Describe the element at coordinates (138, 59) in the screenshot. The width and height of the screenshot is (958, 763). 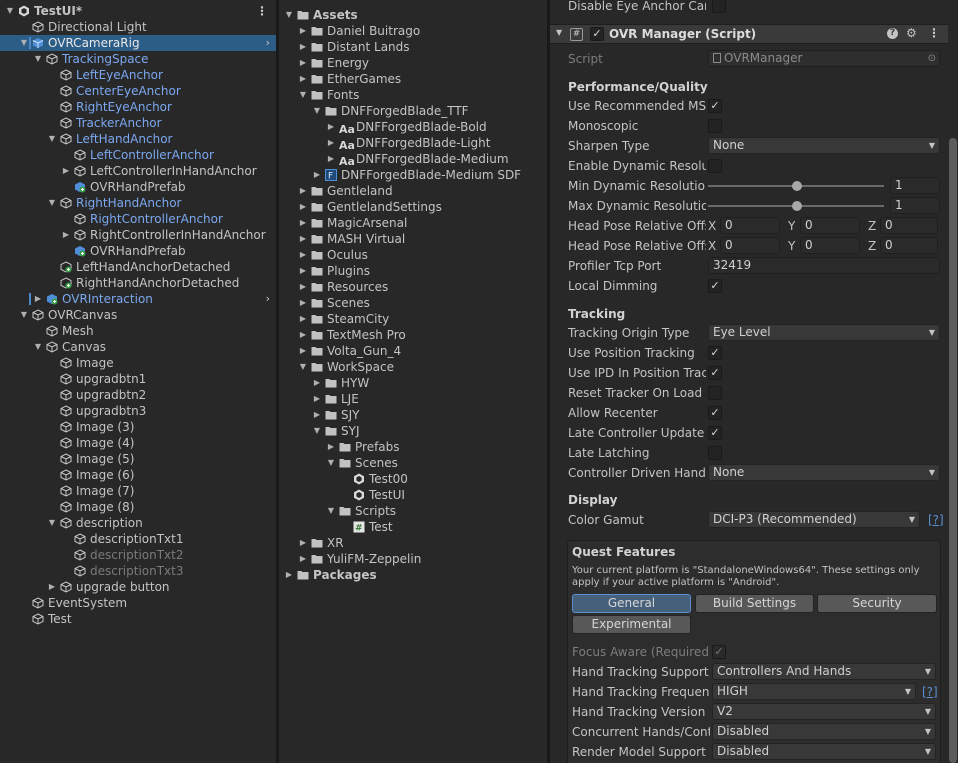
I see `hierarchy-item: ▼ TrackingSpace` at that location.